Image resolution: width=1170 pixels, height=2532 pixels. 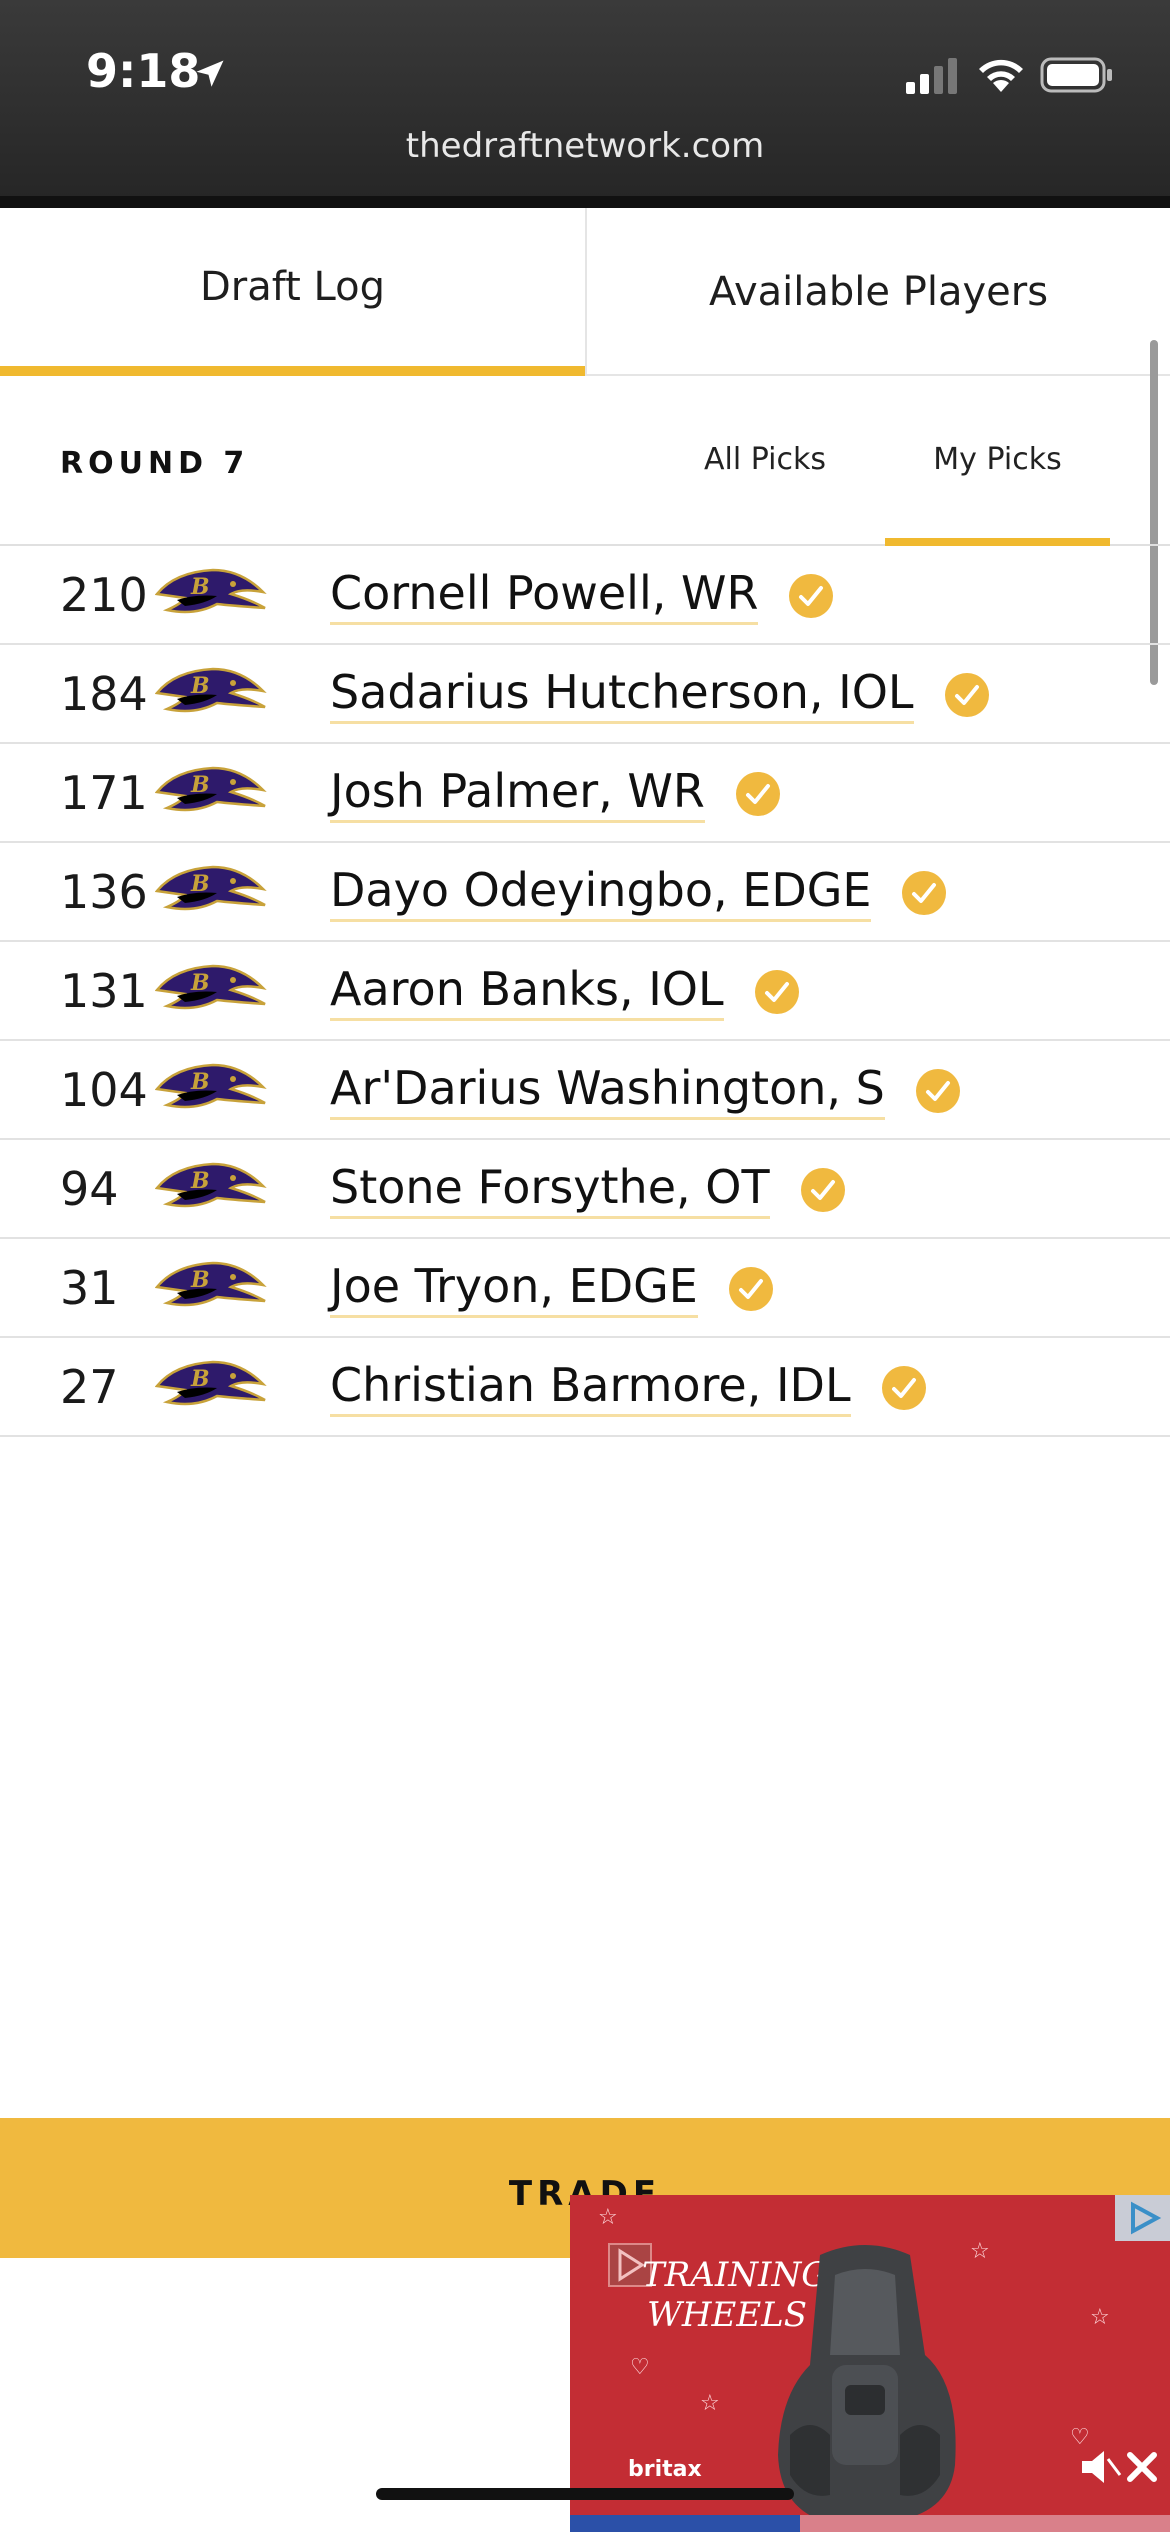 What do you see at coordinates (527, 991) in the screenshot?
I see `player-name: Aaron Banks, IOL` at bounding box center [527, 991].